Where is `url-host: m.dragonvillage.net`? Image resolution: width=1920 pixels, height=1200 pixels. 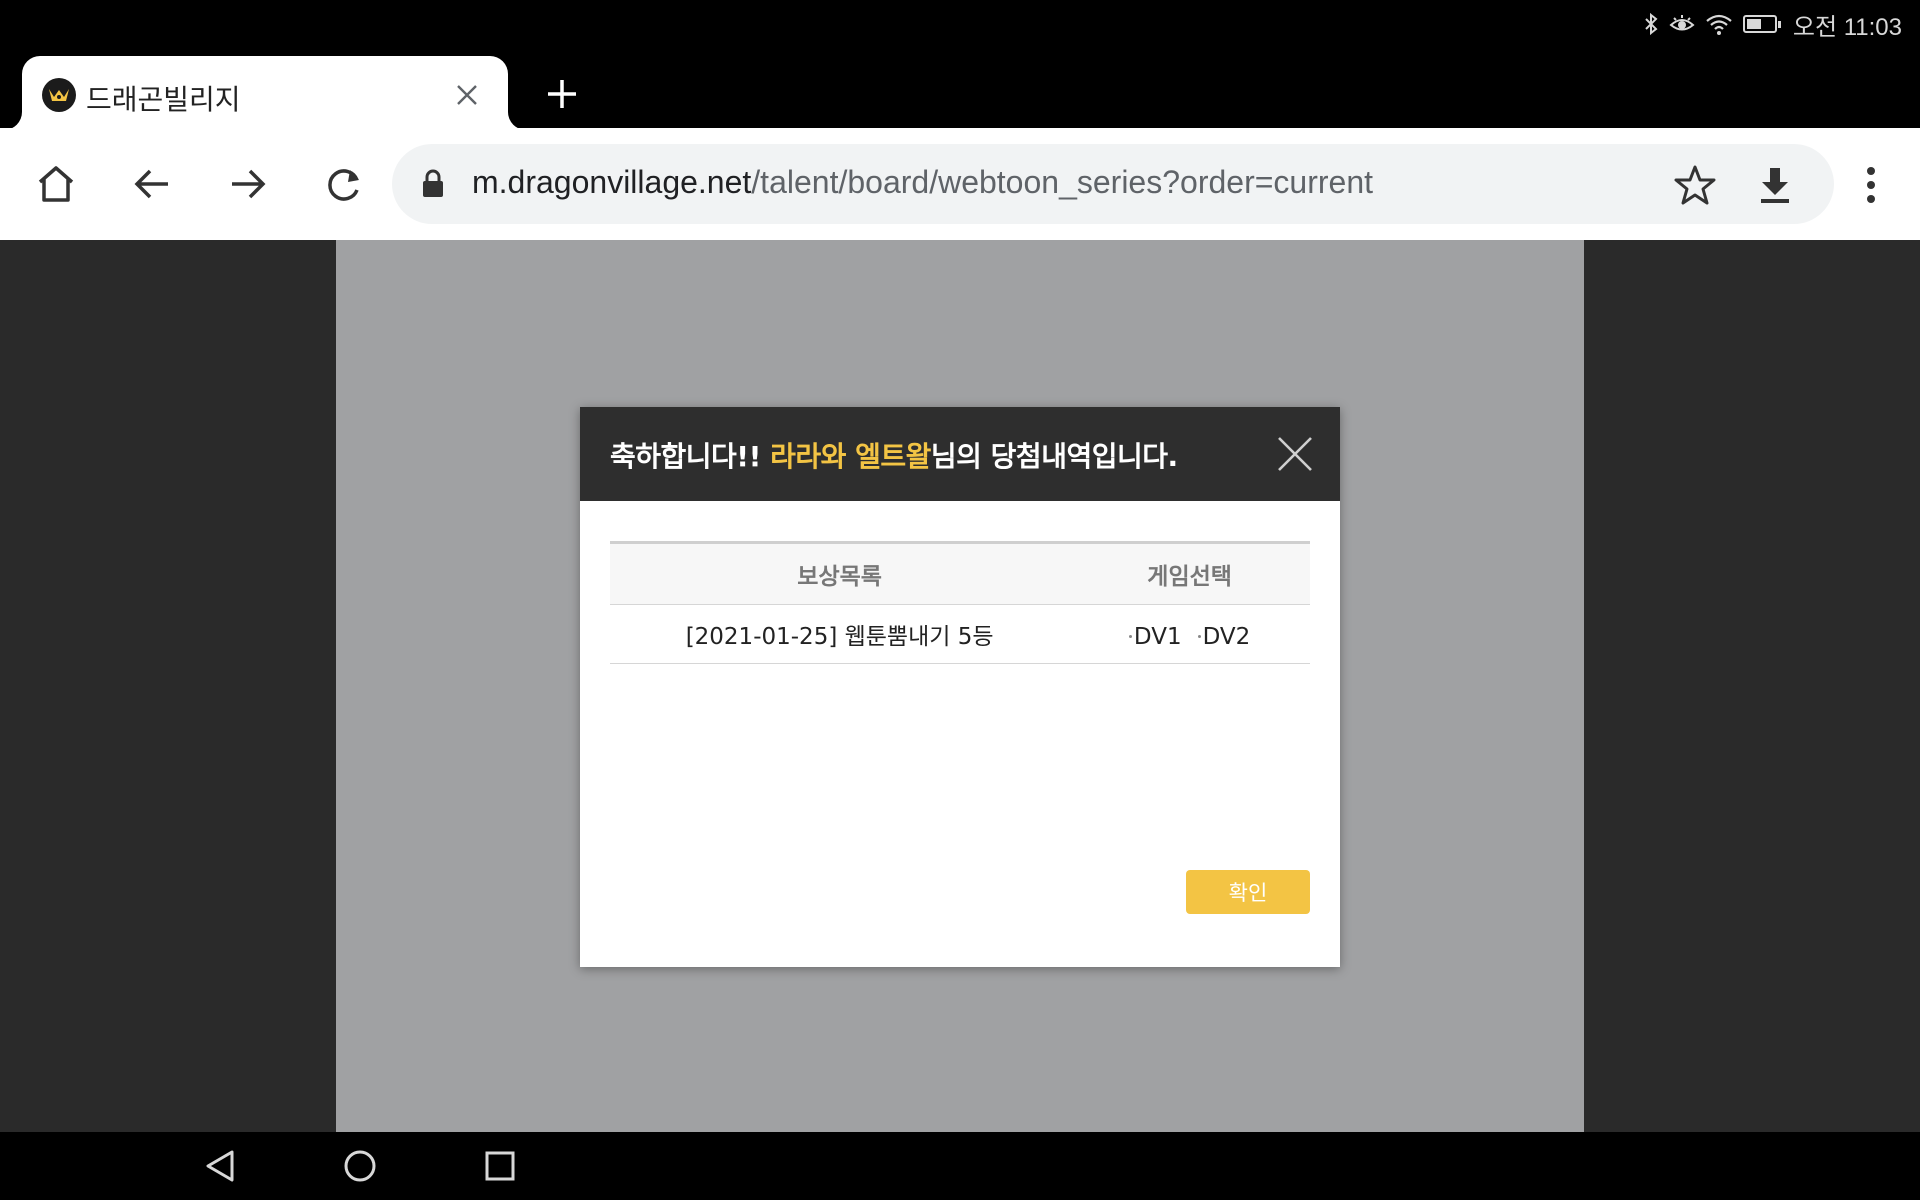
url-host: m.dragonvillage.net is located at coordinates (612, 182).